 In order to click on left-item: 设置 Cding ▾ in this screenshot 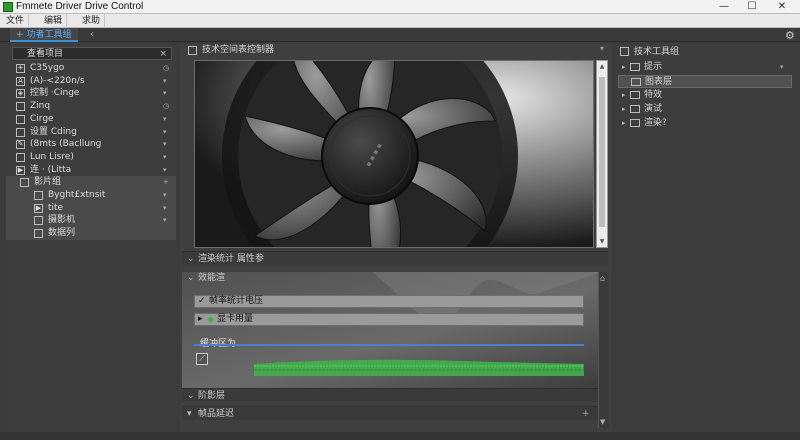, I will do `click(91, 132)`.